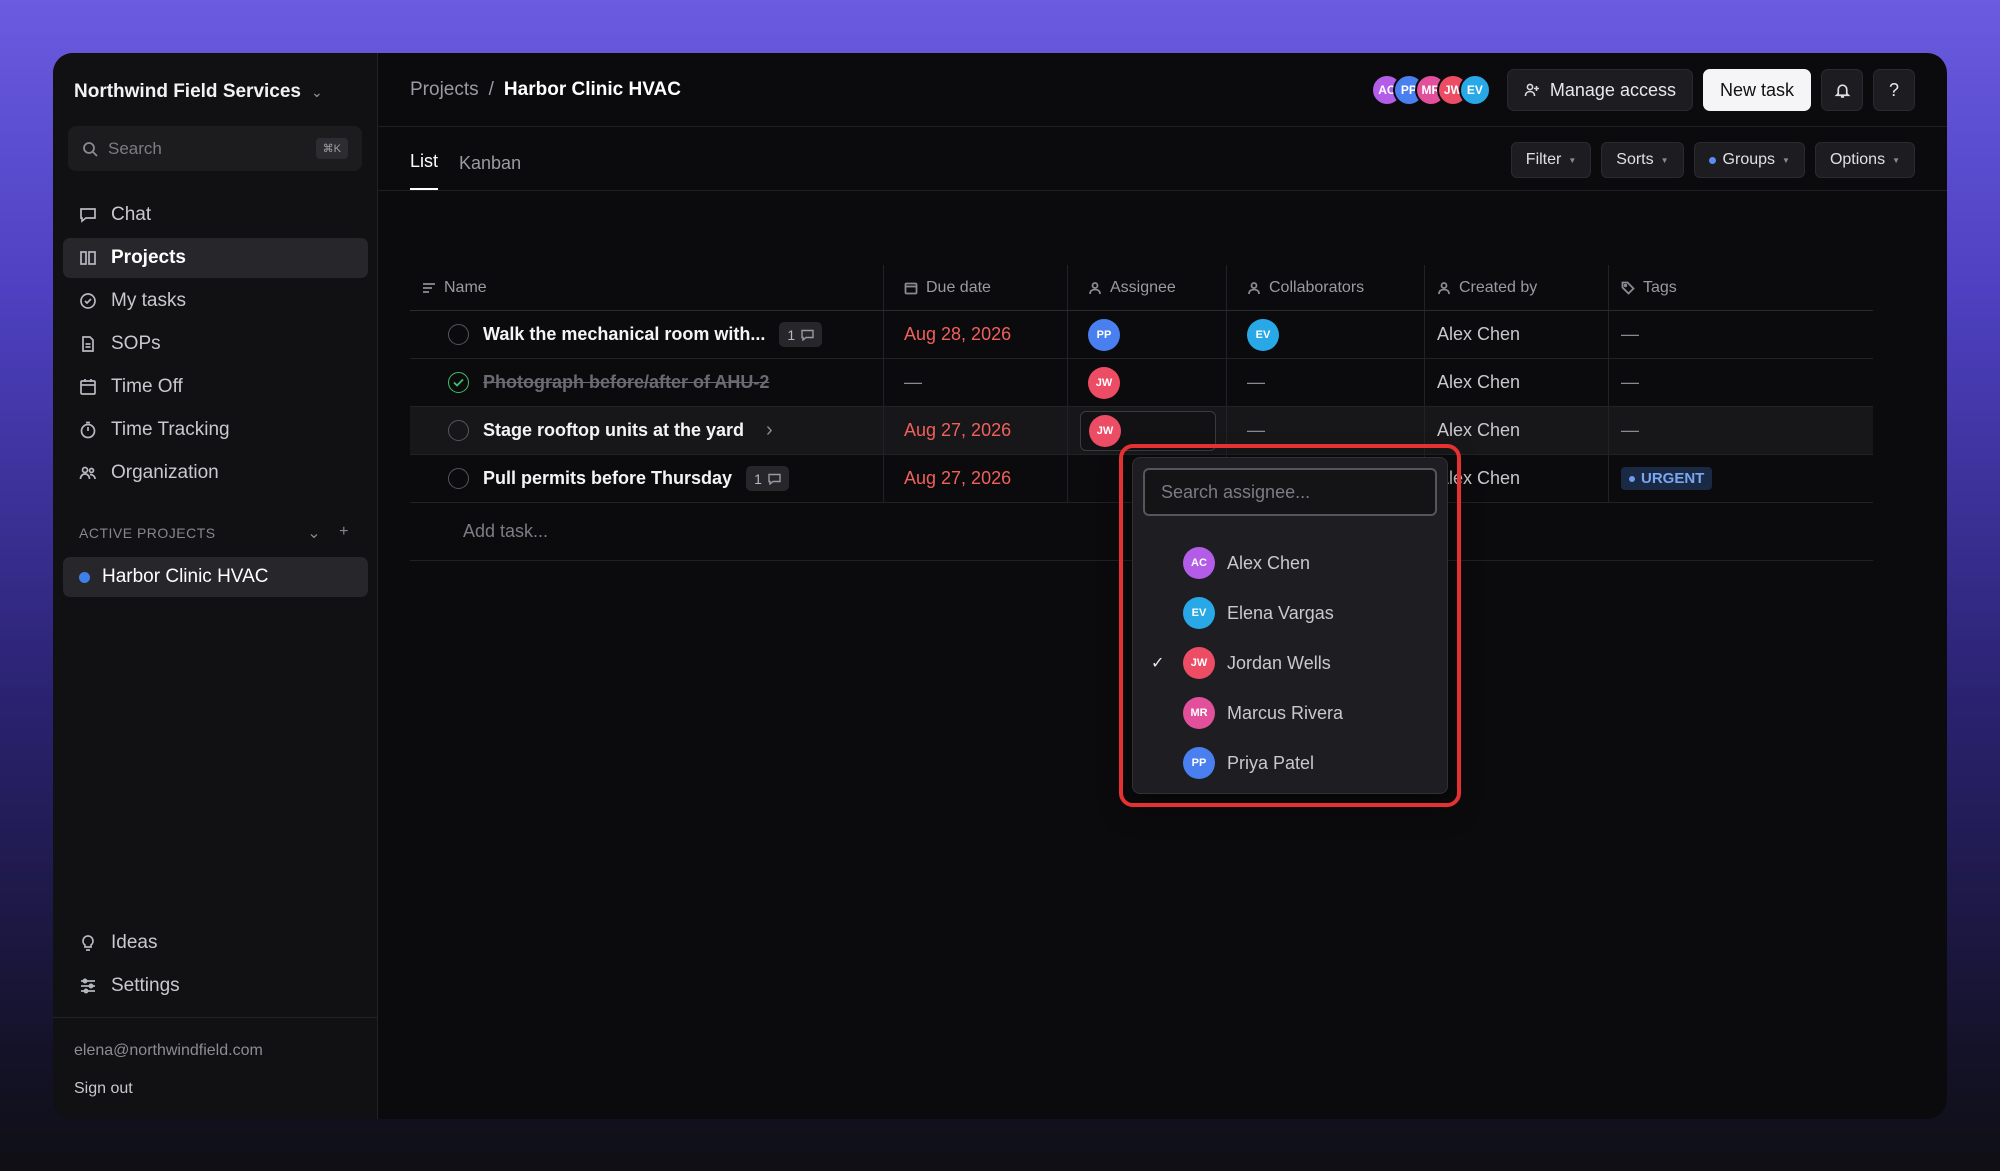 The image size is (2000, 1171). I want to click on chevron-right-icon: ›, so click(769, 430).